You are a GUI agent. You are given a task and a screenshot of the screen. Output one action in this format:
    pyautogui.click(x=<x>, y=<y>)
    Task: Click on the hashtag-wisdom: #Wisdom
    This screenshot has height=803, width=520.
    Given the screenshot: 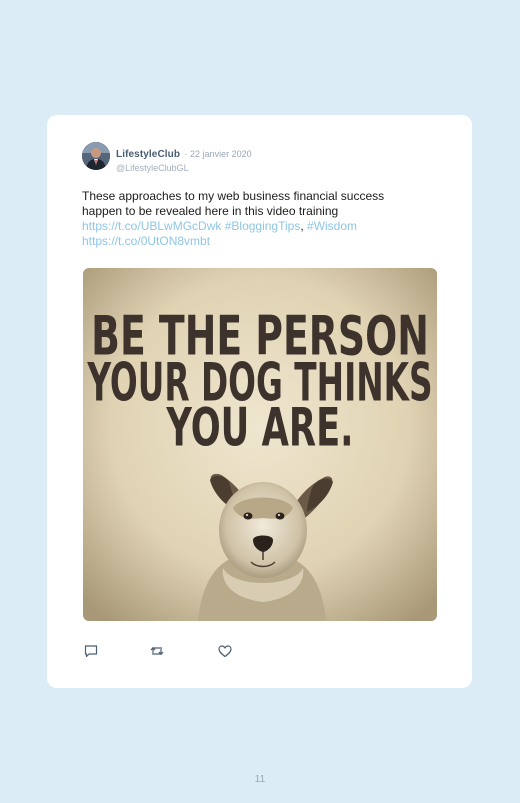 What is the action you would take?
    pyautogui.click(x=332, y=226)
    